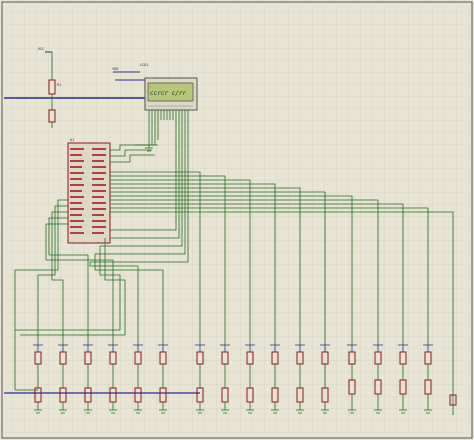  What do you see at coordinates (59, 85) in the screenshot?
I see `svg-text: R1` at bounding box center [59, 85].